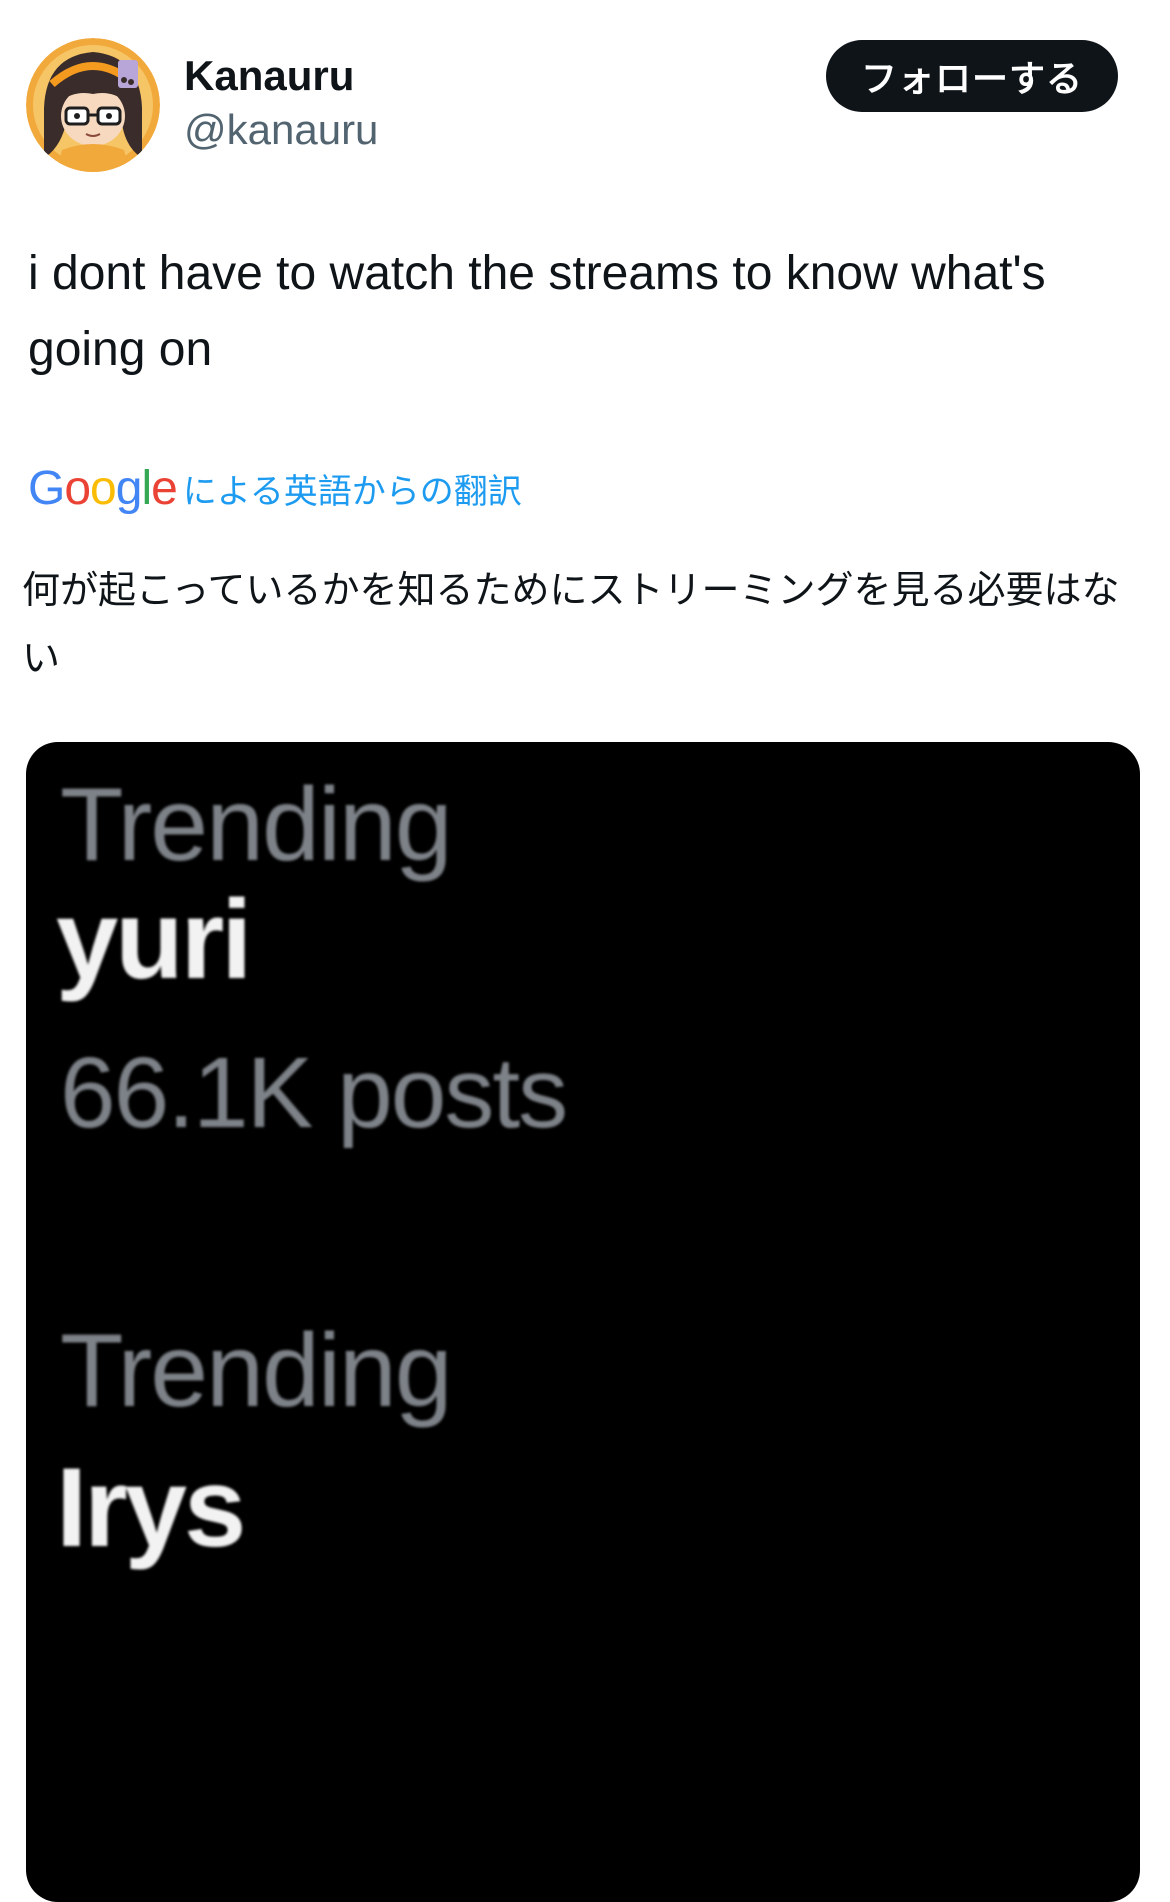 The width and height of the screenshot is (1170, 1902). What do you see at coordinates (314, 1093) in the screenshot?
I see `trend-post-count: 66.1K posts` at bounding box center [314, 1093].